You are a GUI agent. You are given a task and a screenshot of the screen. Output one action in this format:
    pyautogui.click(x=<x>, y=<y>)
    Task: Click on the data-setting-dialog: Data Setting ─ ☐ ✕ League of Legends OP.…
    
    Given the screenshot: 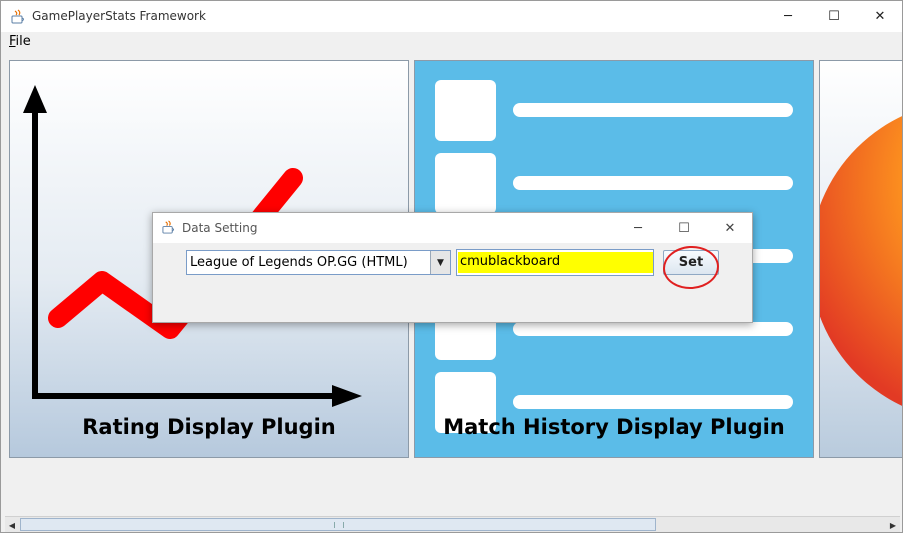 What is the action you would take?
    pyautogui.click(x=452, y=267)
    